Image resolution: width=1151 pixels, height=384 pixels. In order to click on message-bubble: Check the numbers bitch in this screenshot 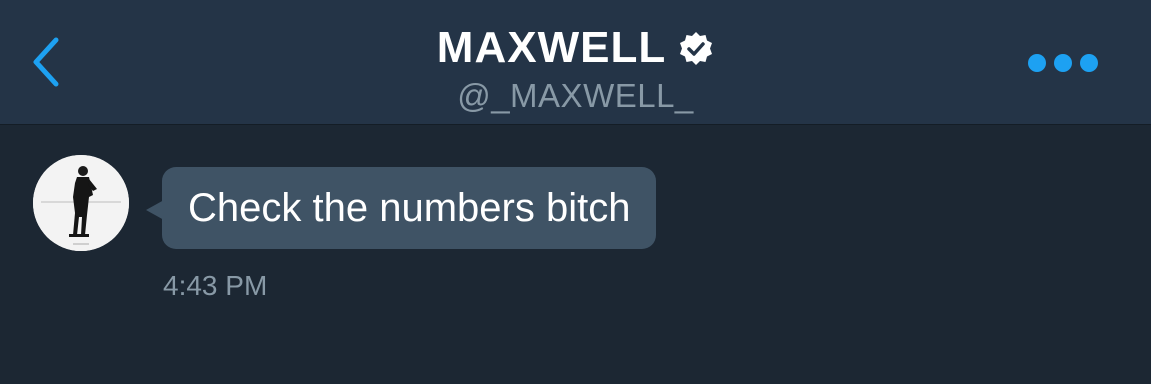, I will do `click(409, 208)`.